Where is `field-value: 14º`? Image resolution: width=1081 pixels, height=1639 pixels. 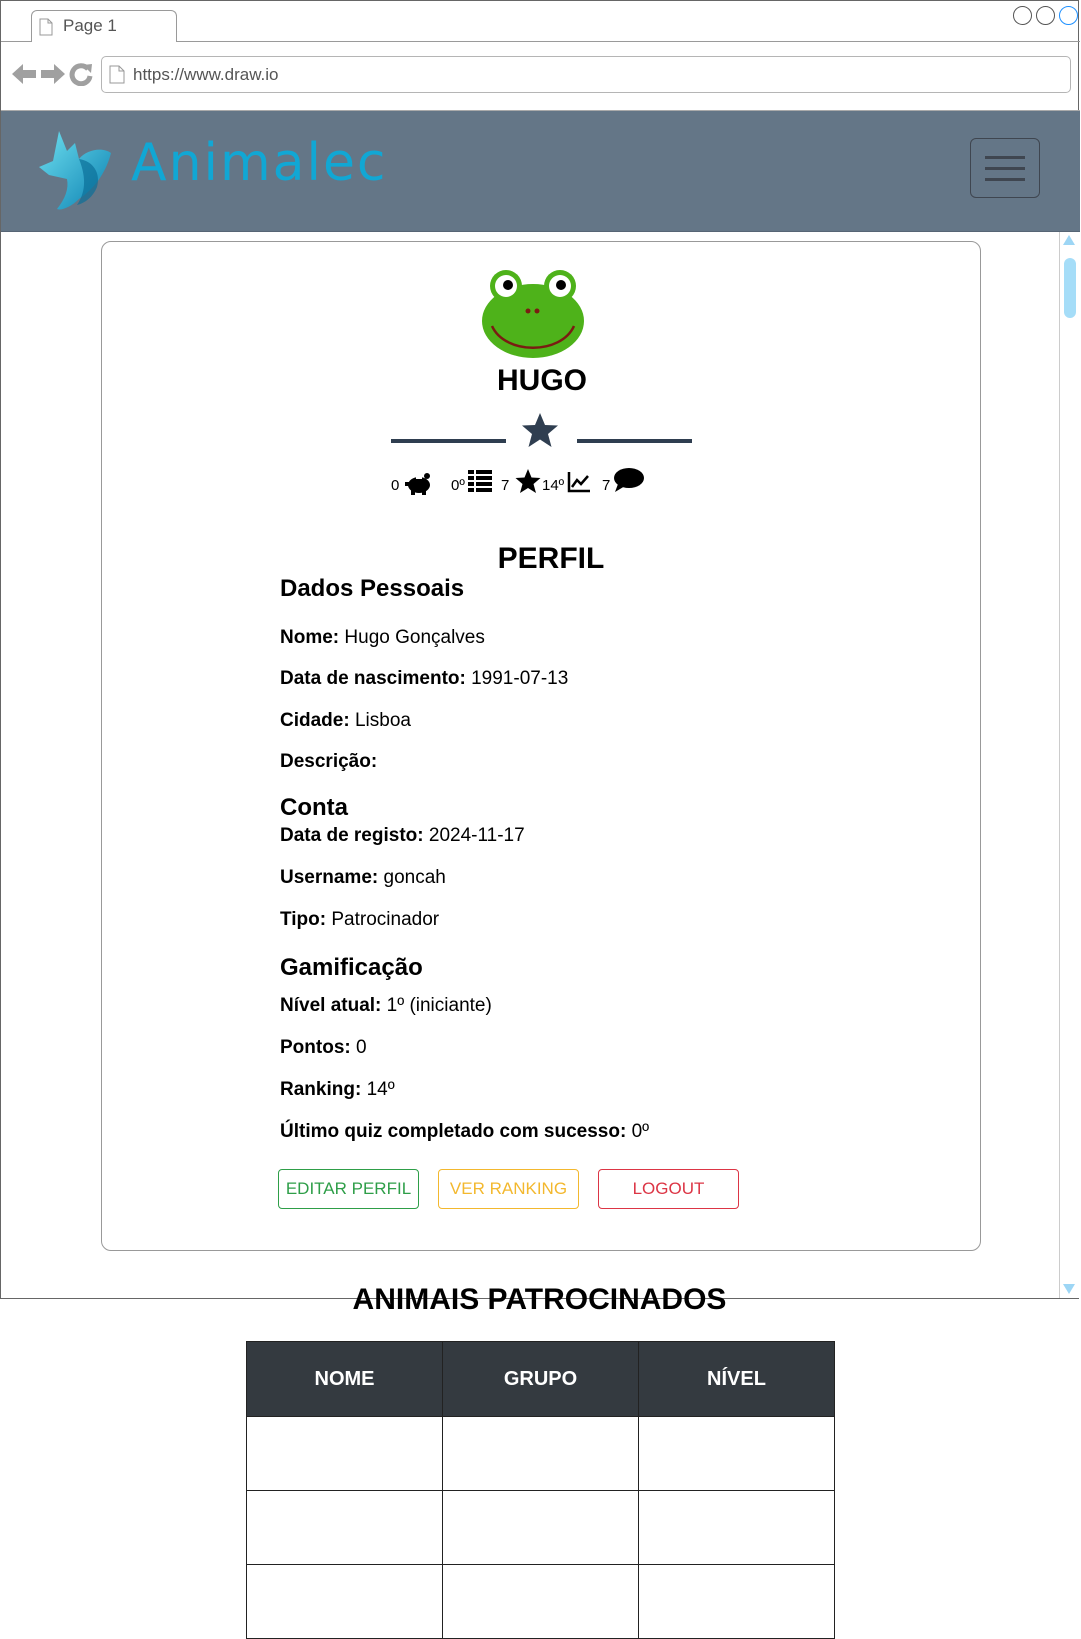 field-value: 14º is located at coordinates (380, 1089).